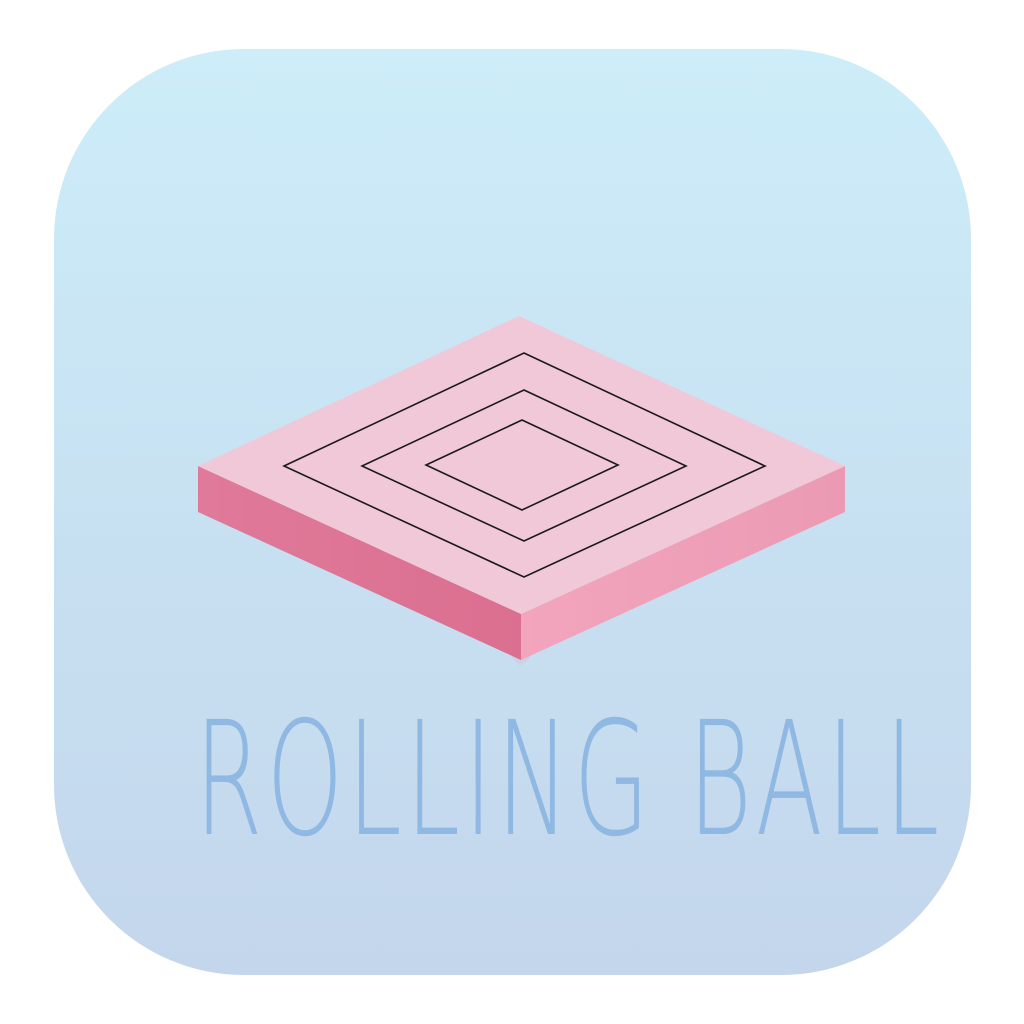 This screenshot has height=1024, width=1024. I want to click on app-title: ROLLING BALL, so click(569, 780).